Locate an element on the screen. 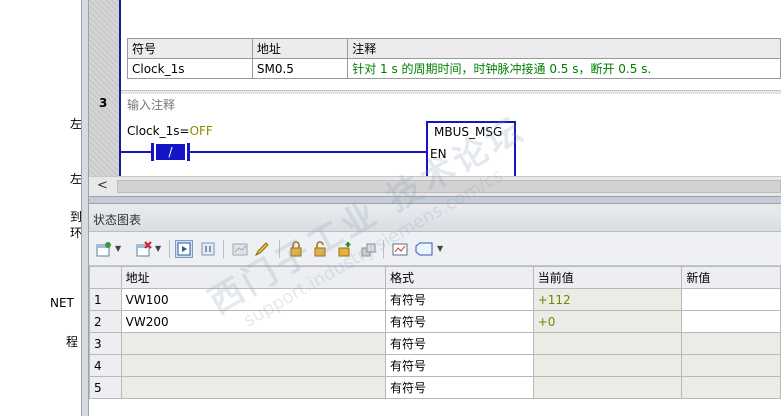  status-chart-title: 状态图表 is located at coordinates (117, 220).